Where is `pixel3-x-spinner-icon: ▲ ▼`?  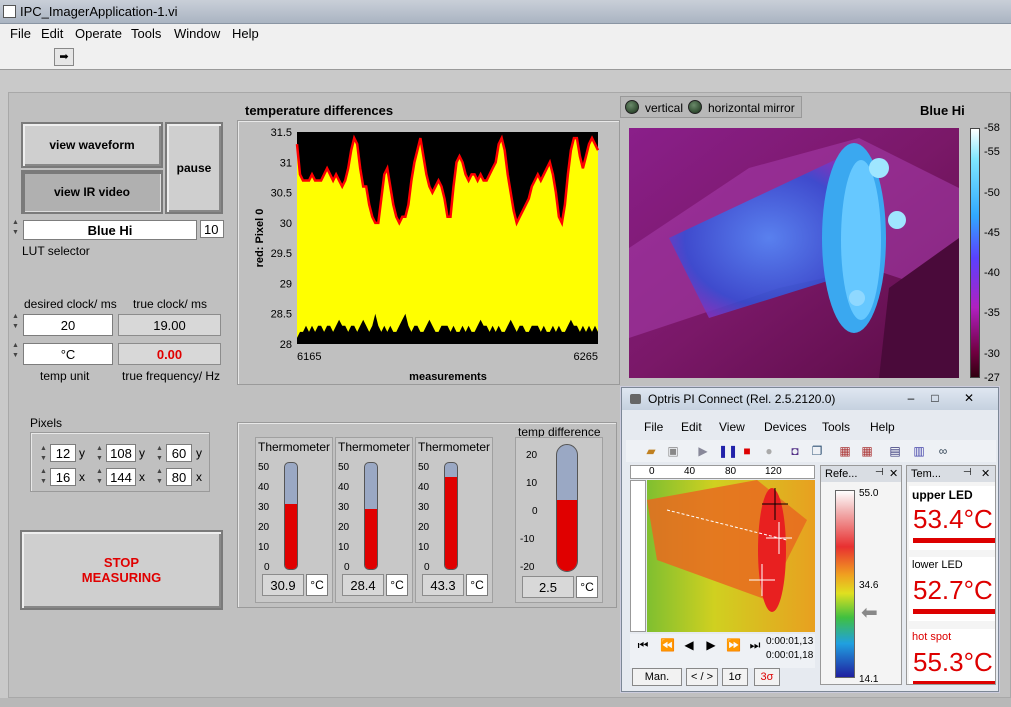
pixel3-x-spinner-icon: ▲ ▼ is located at coordinates (159, 478).